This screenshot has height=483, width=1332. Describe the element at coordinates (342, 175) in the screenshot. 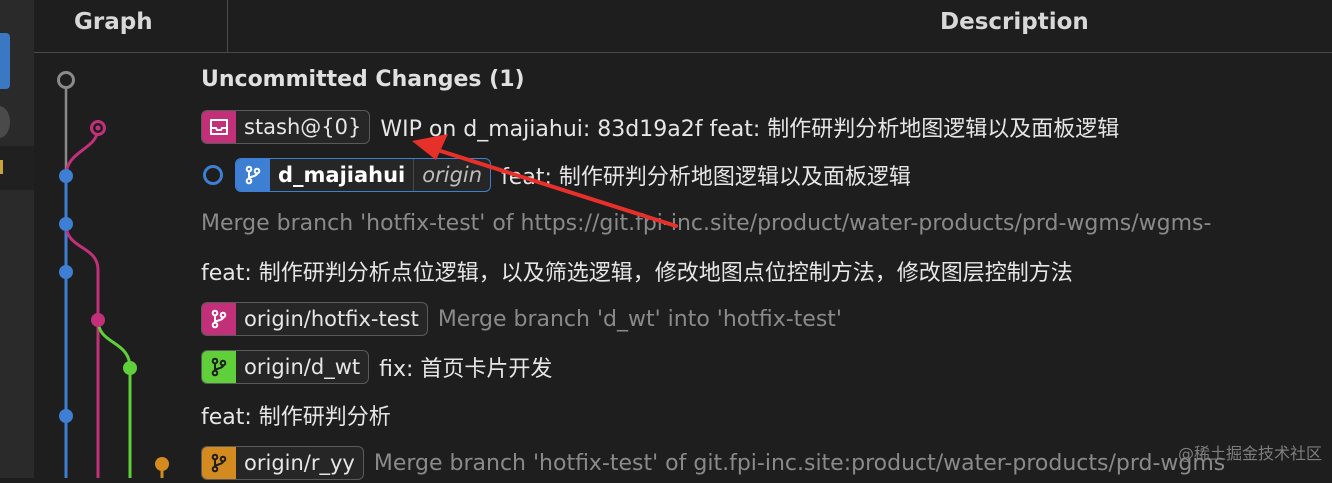

I see `branch-tag-label: d_majiahui` at that location.